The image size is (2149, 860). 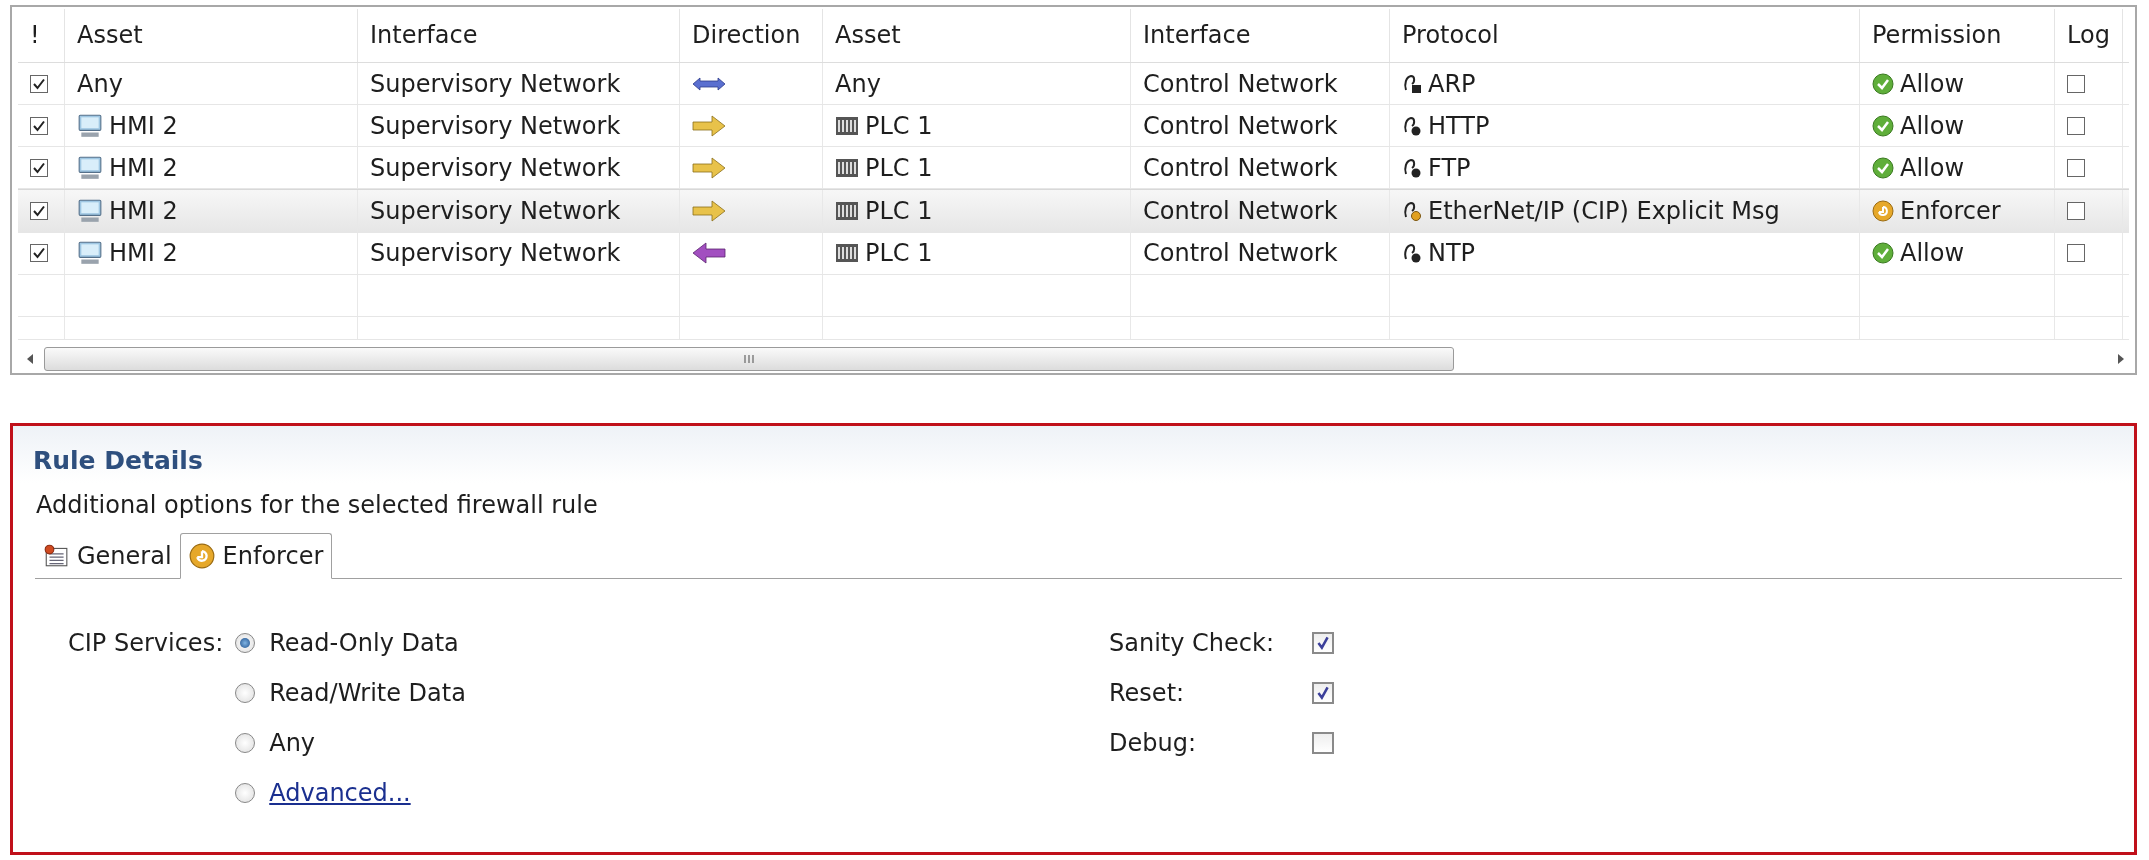 What do you see at coordinates (1950, 211) in the screenshot?
I see `permission-label: Enforcer` at bounding box center [1950, 211].